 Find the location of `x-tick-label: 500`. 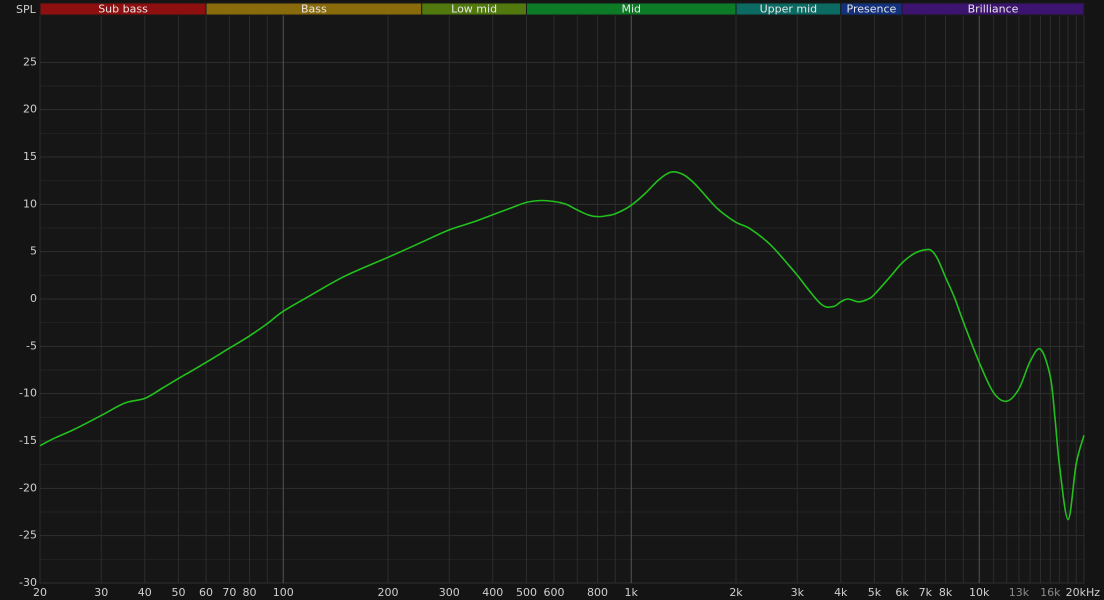

x-tick-label: 500 is located at coordinates (526, 592).